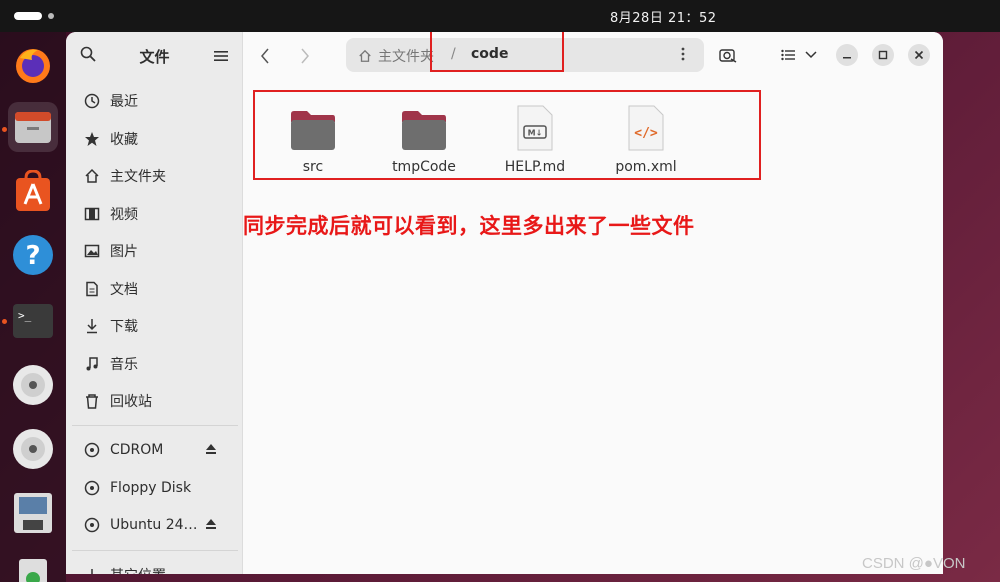  I want to click on dock-files, so click(33, 127).